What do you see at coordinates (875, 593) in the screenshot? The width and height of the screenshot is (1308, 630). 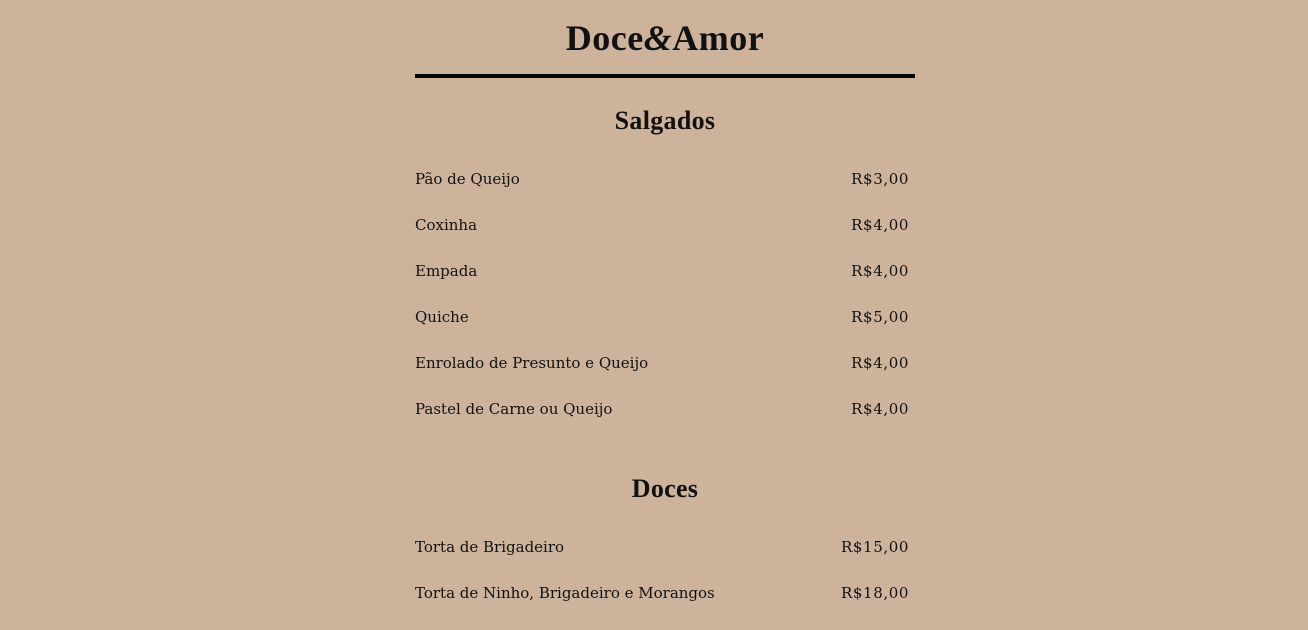 I see `item-price: R$18,00` at bounding box center [875, 593].